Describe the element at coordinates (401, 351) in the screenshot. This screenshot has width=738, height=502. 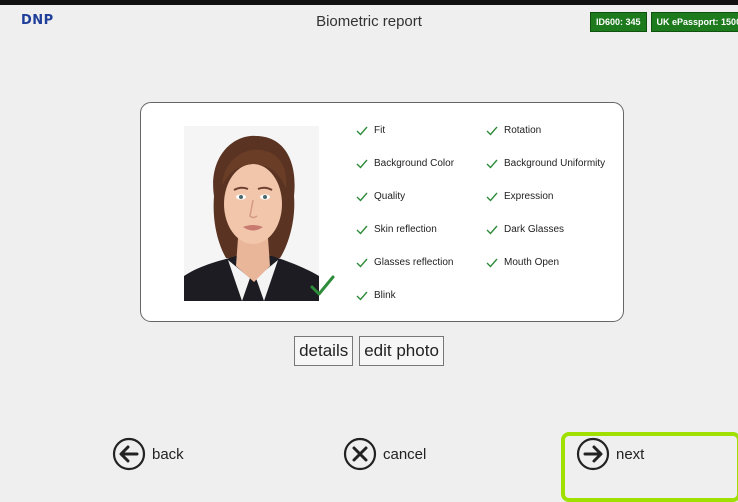
I see `edit-photo-button: edit photo` at that location.